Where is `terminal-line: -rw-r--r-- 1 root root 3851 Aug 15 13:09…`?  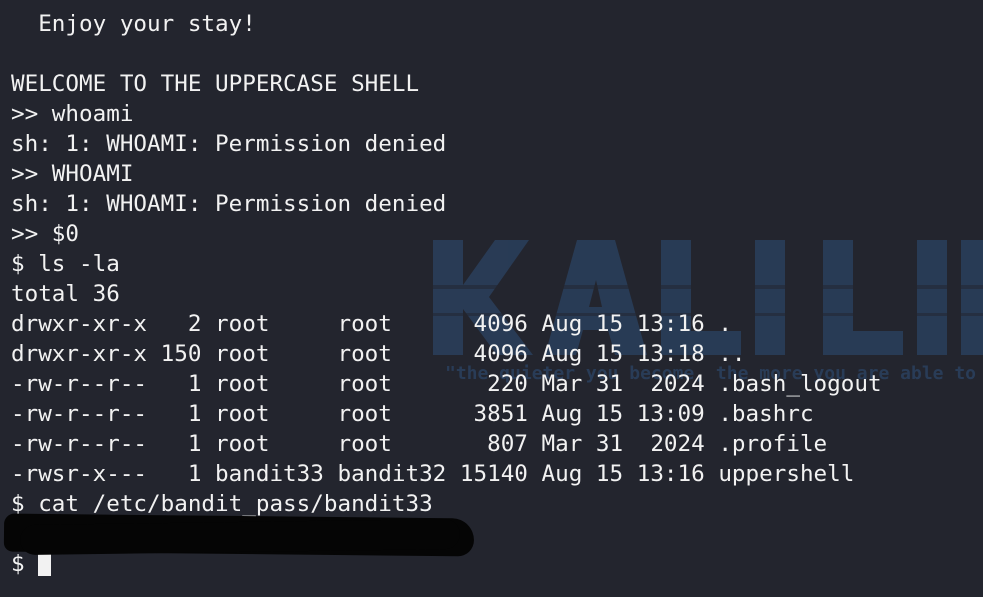 terminal-line: -rw-r--r-- 1 root root 3851 Aug 15 13:09… is located at coordinates (412, 414).